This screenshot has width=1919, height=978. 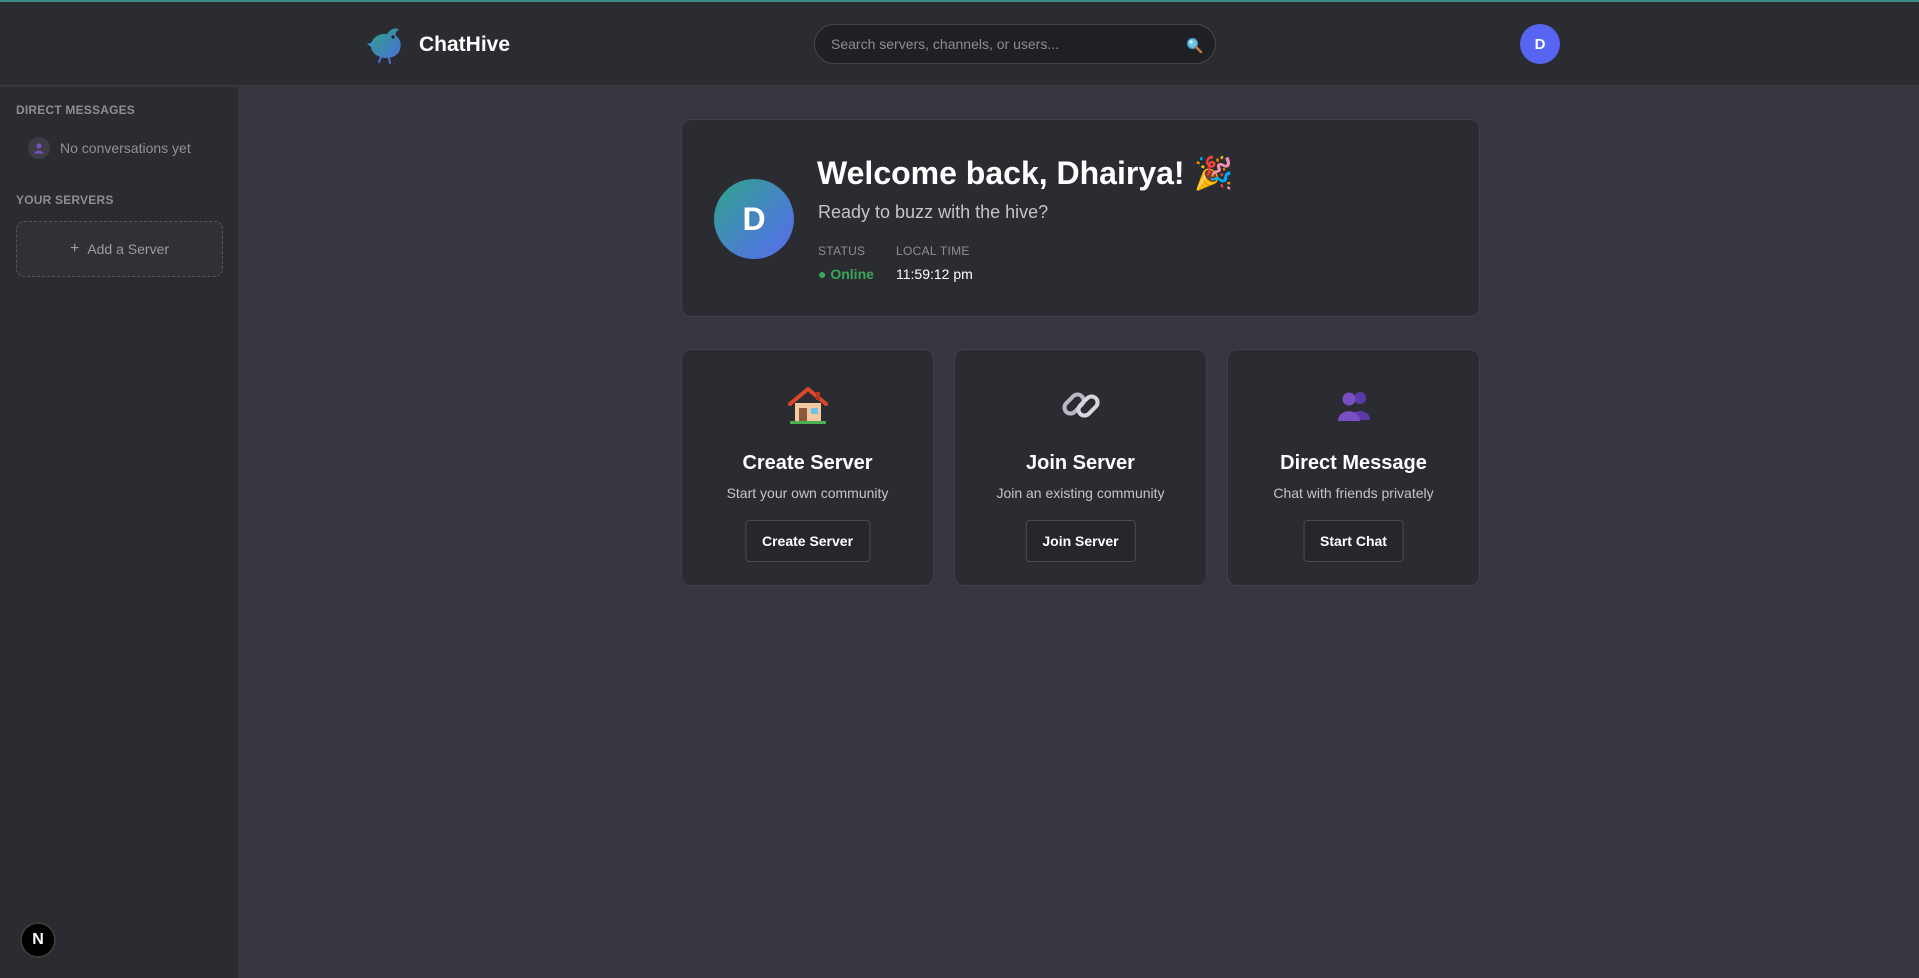 I want to click on search-bar, so click(x=1015, y=44).